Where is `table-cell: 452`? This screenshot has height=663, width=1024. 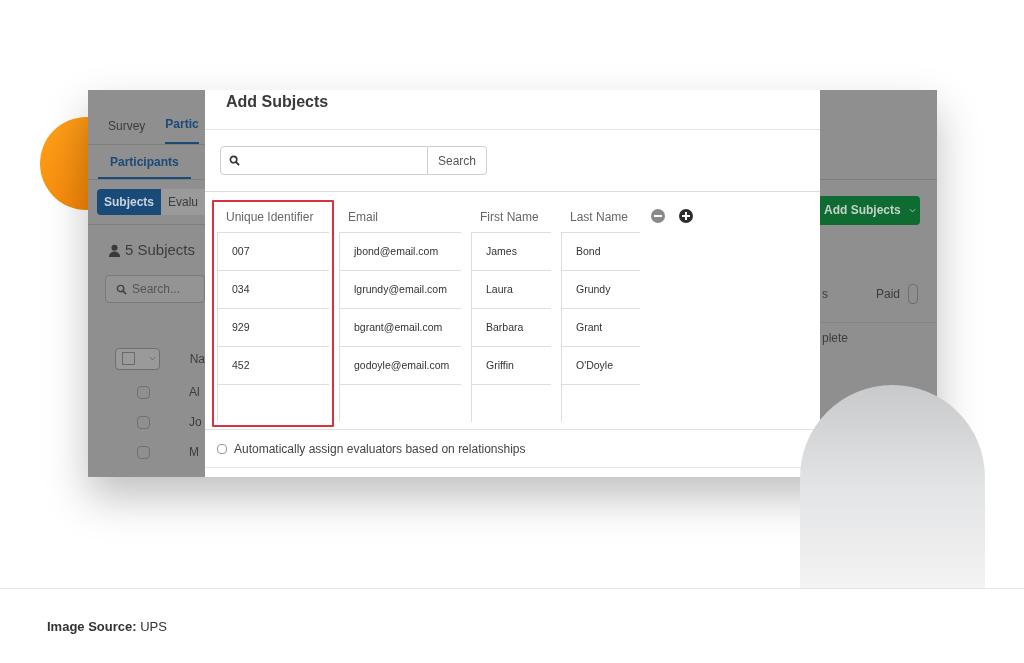
table-cell: 452 is located at coordinates (273, 365).